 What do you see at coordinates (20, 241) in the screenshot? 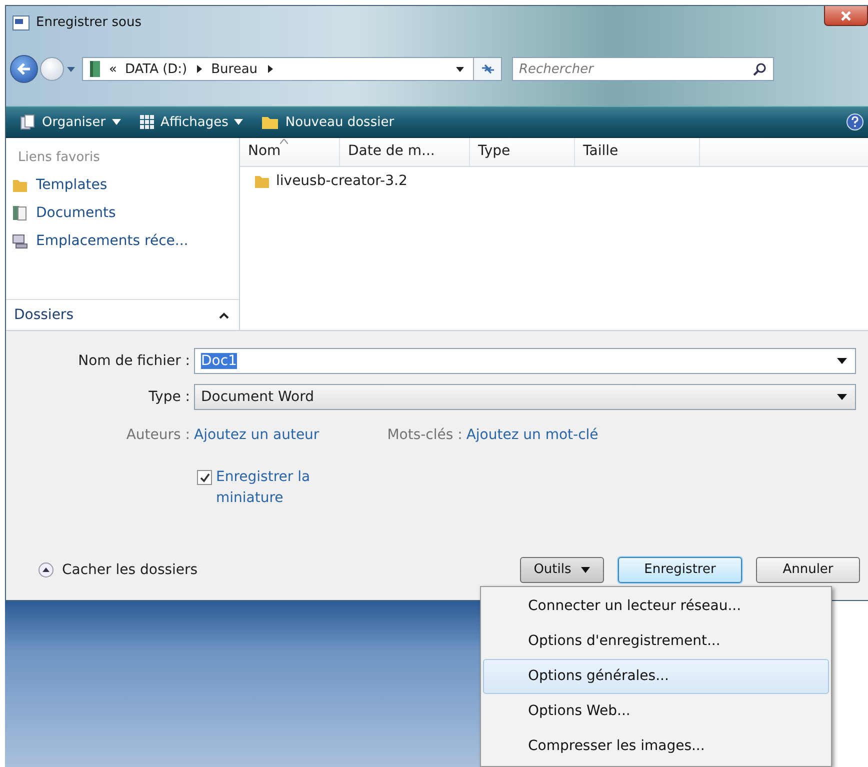
I see `computer-icon` at bounding box center [20, 241].